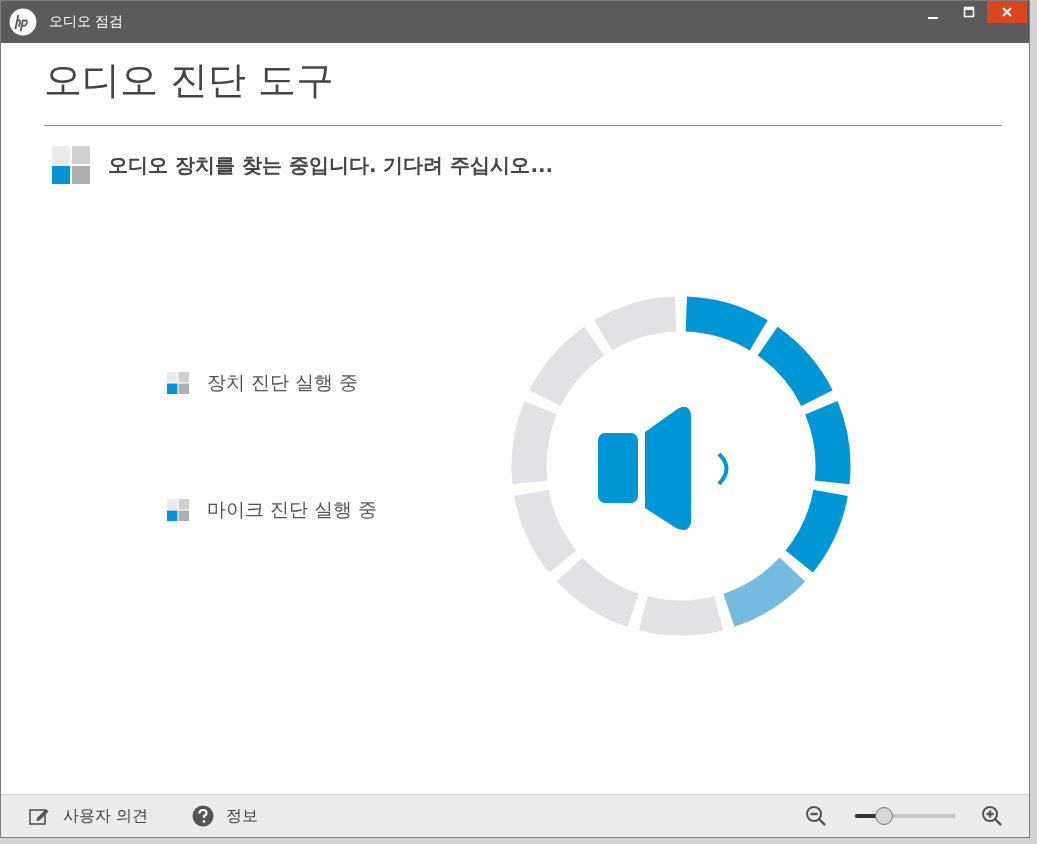  Describe the element at coordinates (190, 80) in the screenshot. I see `page-heading: 오디오 진단 도구` at that location.